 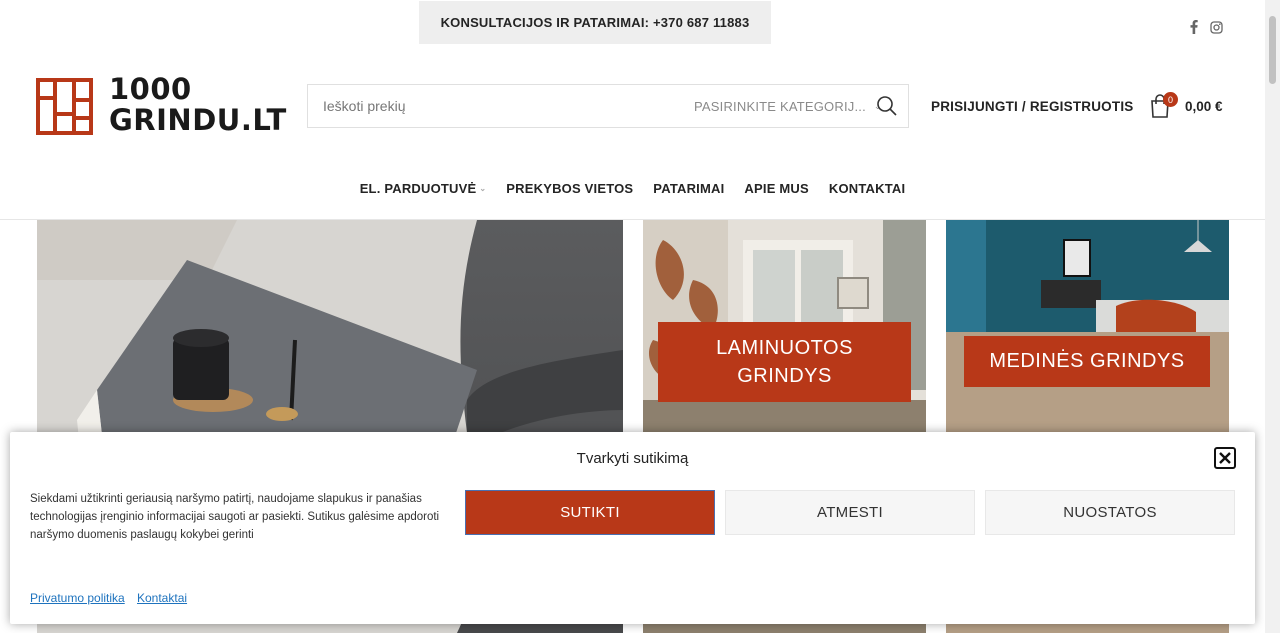 What do you see at coordinates (569, 188) in the screenshot?
I see `nav-item-stores: PREKYBOS VIETOS` at bounding box center [569, 188].